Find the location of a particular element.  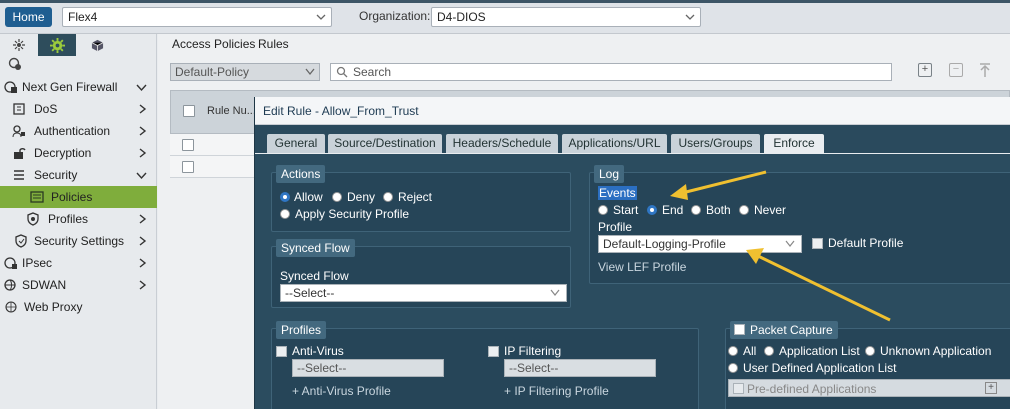

tab-users-groups: Users/Groups is located at coordinates (715, 143).